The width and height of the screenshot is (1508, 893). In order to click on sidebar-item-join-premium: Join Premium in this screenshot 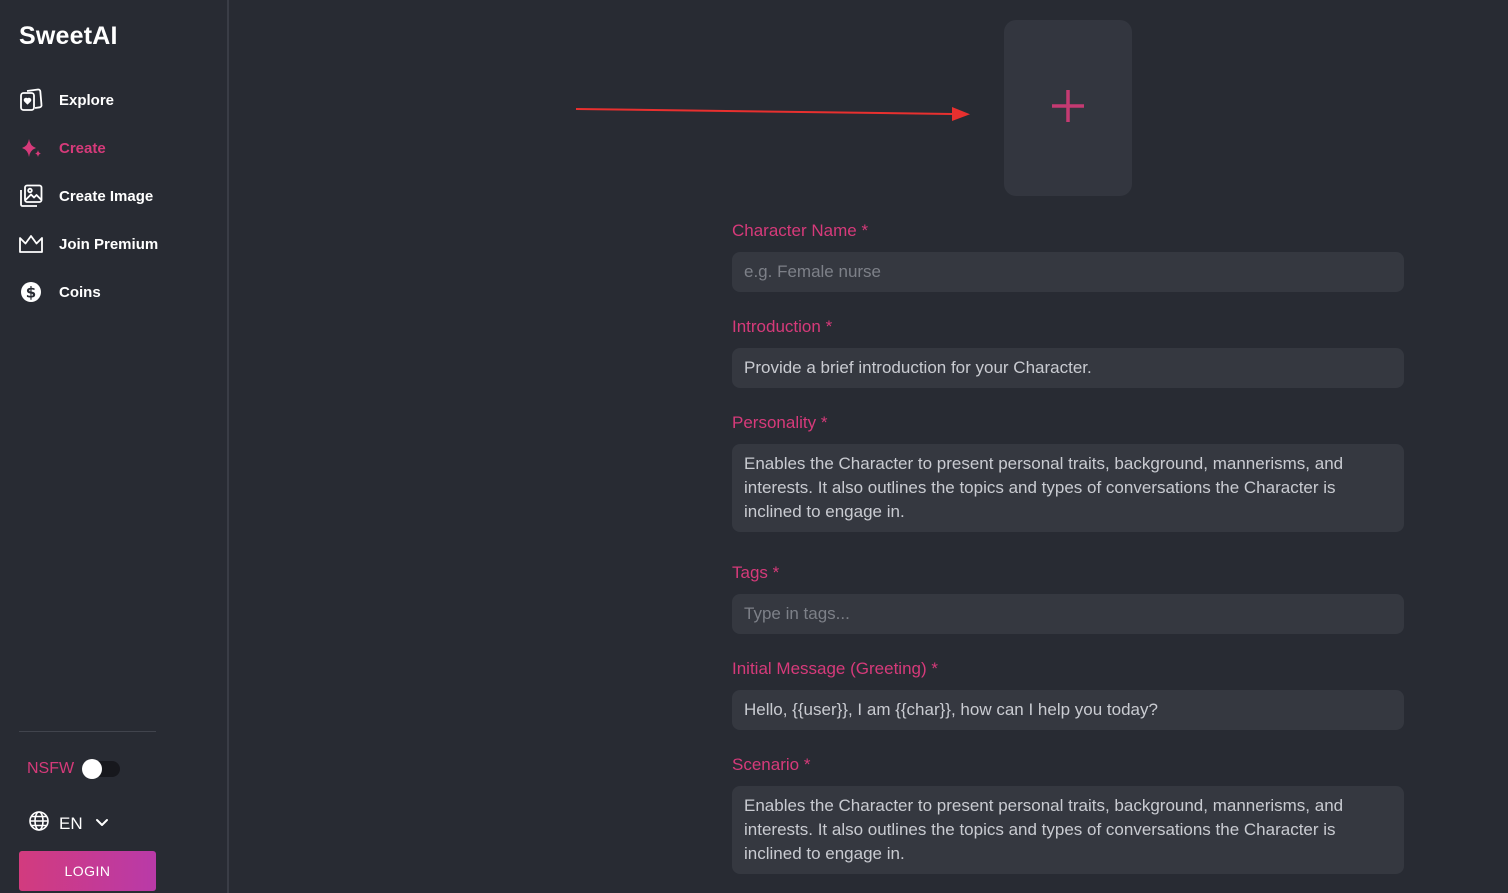, I will do `click(118, 244)`.